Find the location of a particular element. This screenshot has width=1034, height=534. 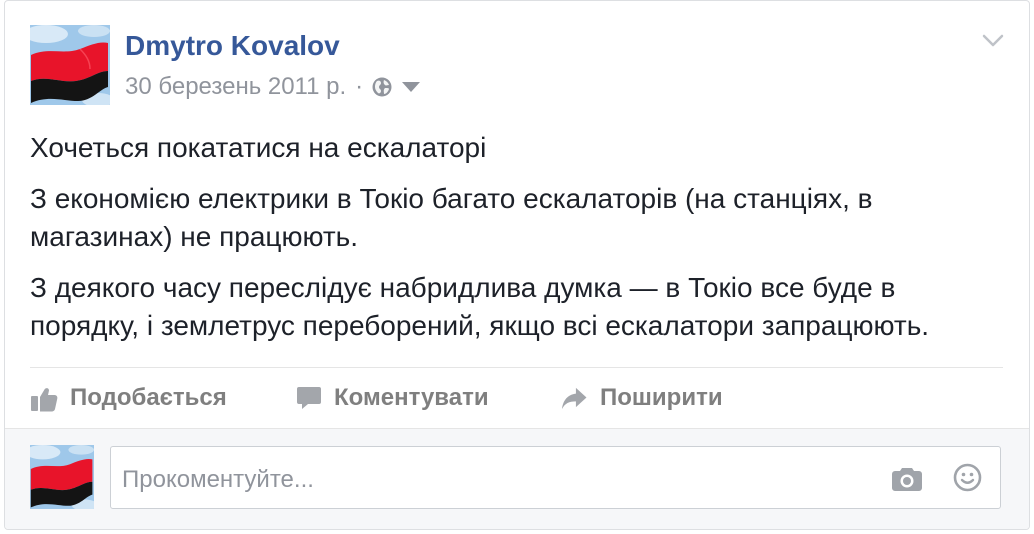

comment-input is located at coordinates (491, 477).